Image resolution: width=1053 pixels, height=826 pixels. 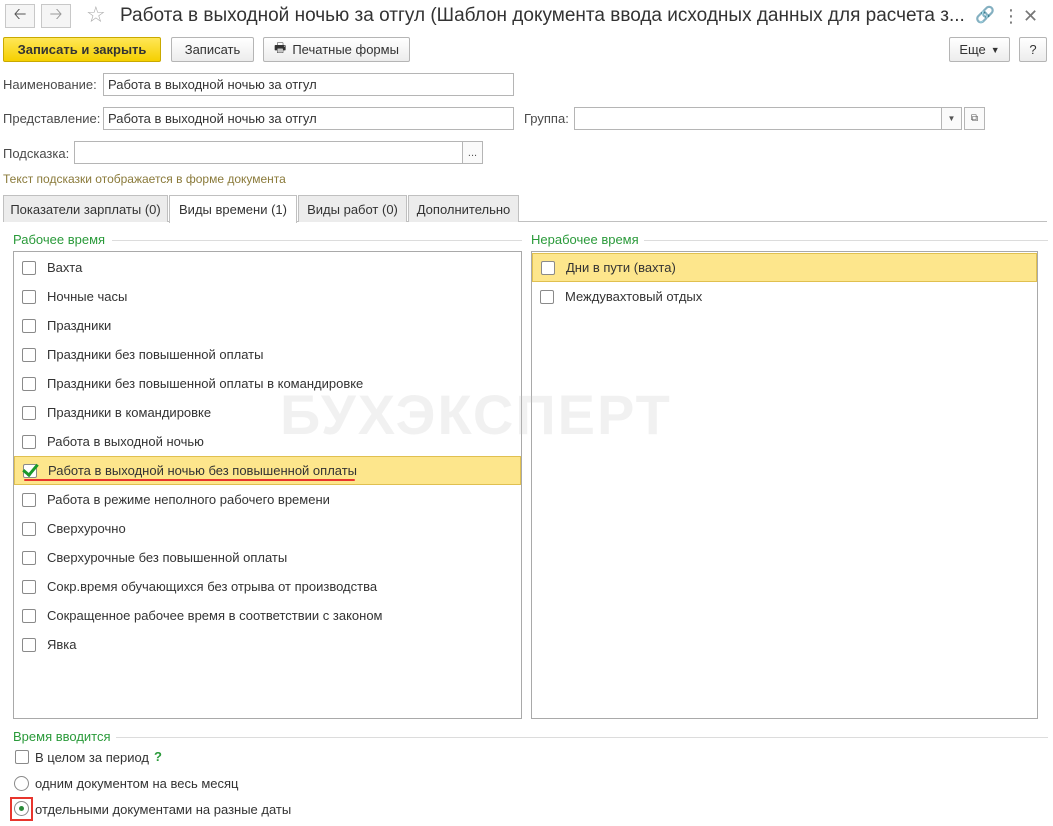 What do you see at coordinates (65, 267) in the screenshot?
I see `list-item-label: Вахта` at bounding box center [65, 267].